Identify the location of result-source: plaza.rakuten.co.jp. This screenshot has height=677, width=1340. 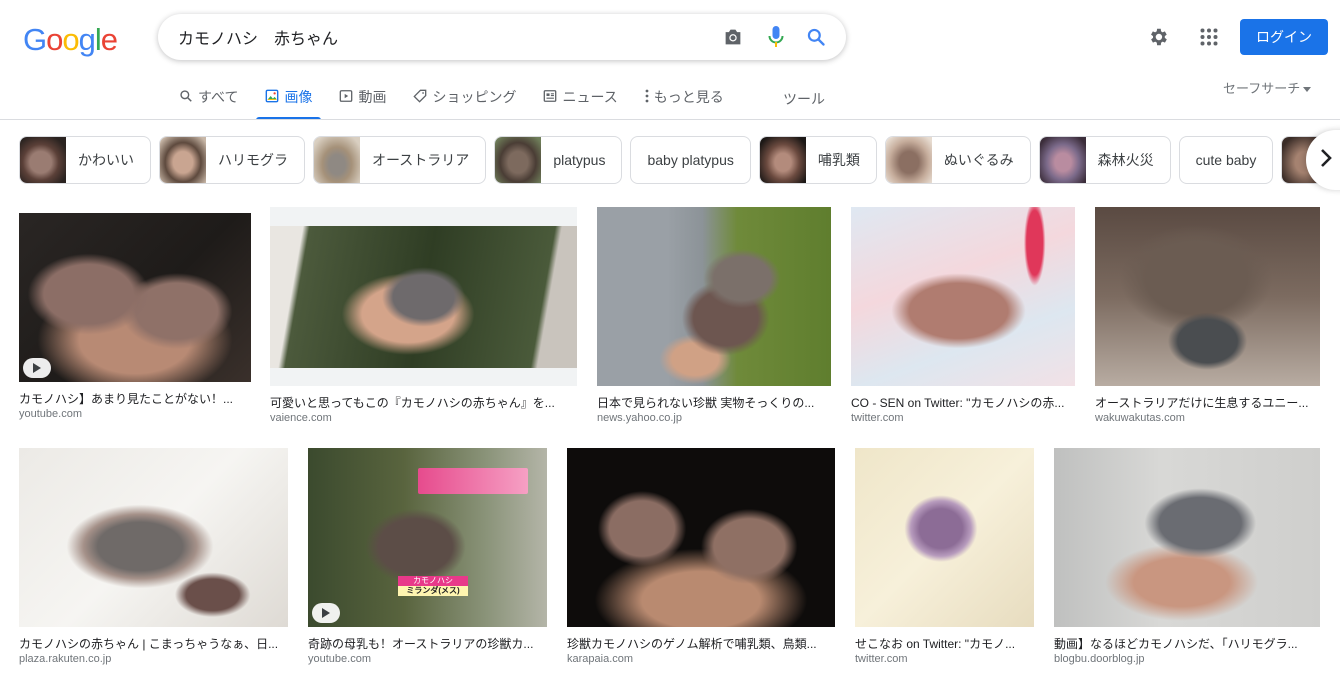
(65, 659).